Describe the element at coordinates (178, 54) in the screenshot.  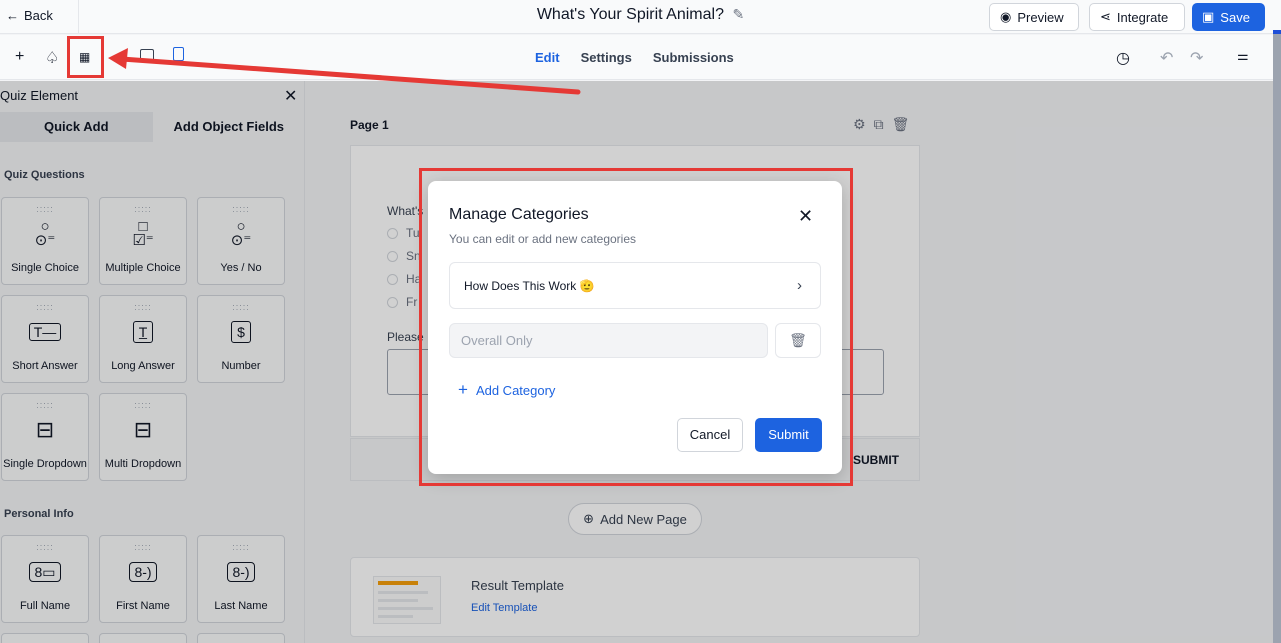
I see `mobile-icon` at that location.